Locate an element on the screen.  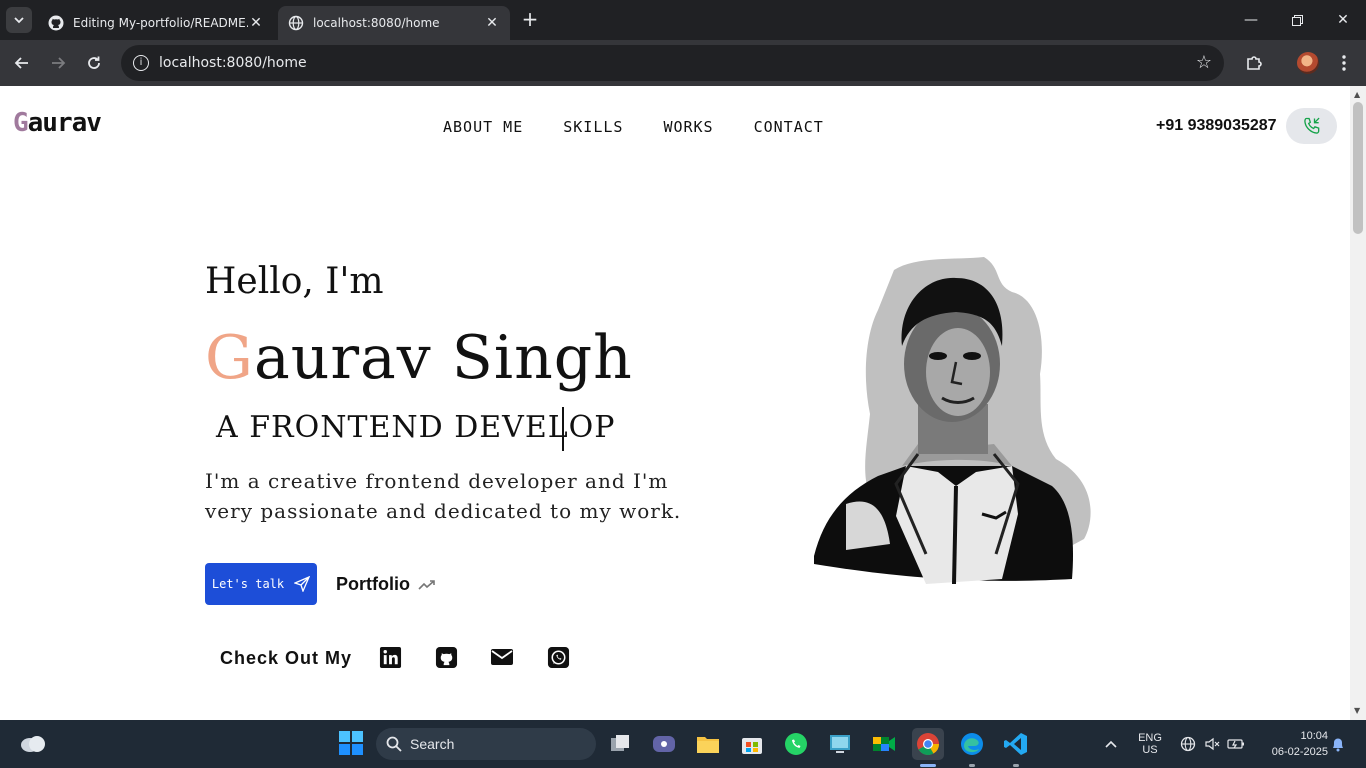
phone-number: +91 9389035287 is located at coordinates (1216, 126).